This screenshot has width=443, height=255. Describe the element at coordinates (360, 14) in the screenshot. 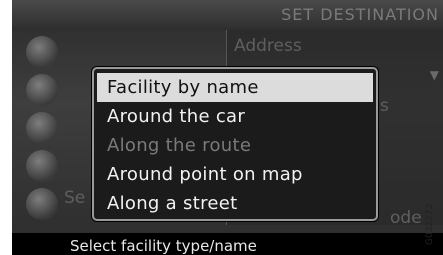

I see `screen-title: SET DESTINATION` at that location.